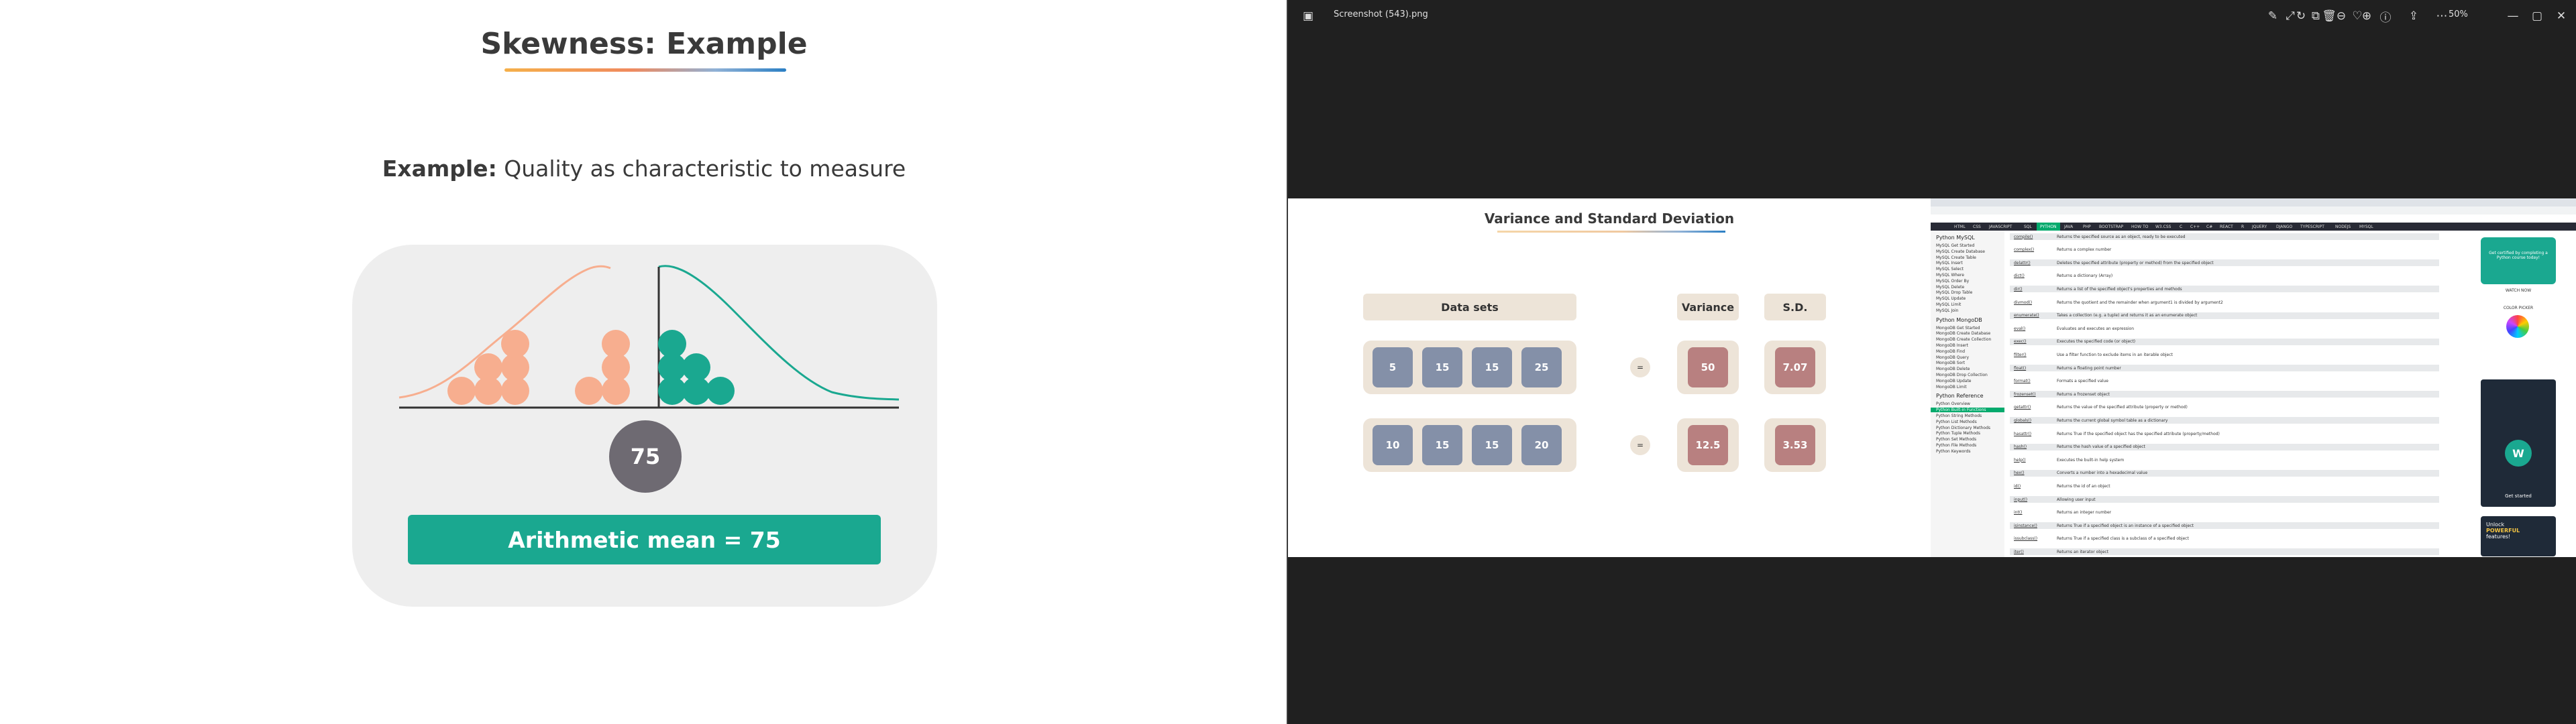 The width and height of the screenshot is (2576, 724). What do you see at coordinates (2033, 499) in the screenshot?
I see `function-name-link: input()` at bounding box center [2033, 499].